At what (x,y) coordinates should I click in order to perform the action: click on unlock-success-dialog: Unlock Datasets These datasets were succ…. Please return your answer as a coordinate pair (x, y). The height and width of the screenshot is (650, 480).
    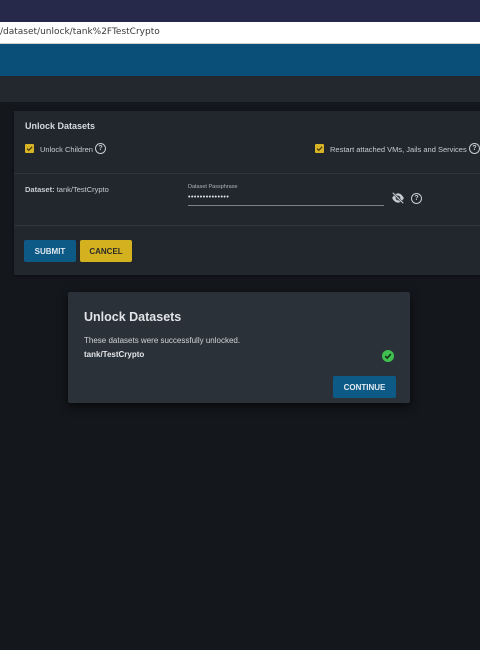
    Looking at the image, I should click on (239, 347).